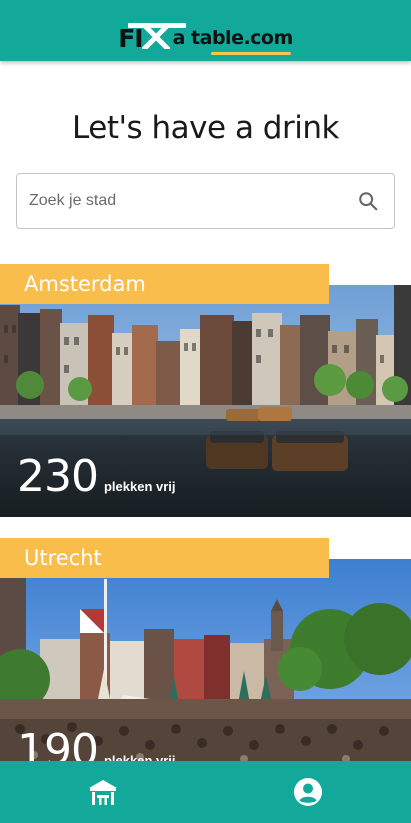 This screenshot has height=823, width=411. What do you see at coordinates (58, 476) in the screenshot?
I see `spots-count: 230` at bounding box center [58, 476].